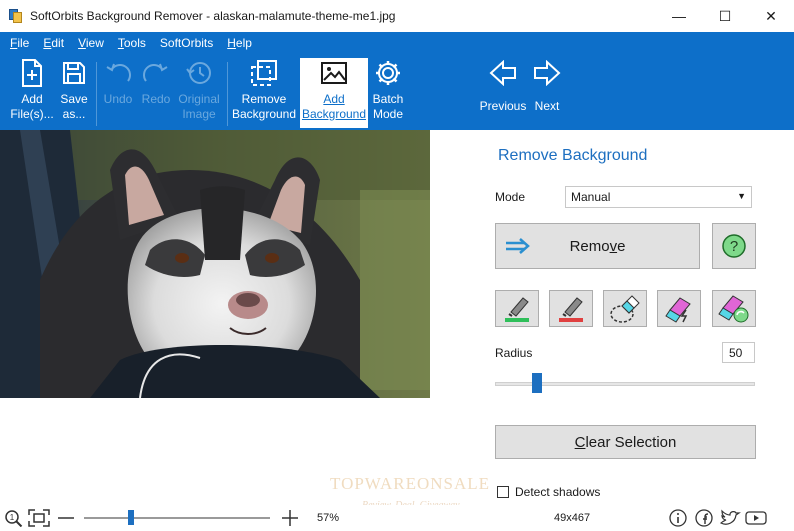 The height and width of the screenshot is (531, 794). I want to click on previous-label: Previous, so click(503, 106).